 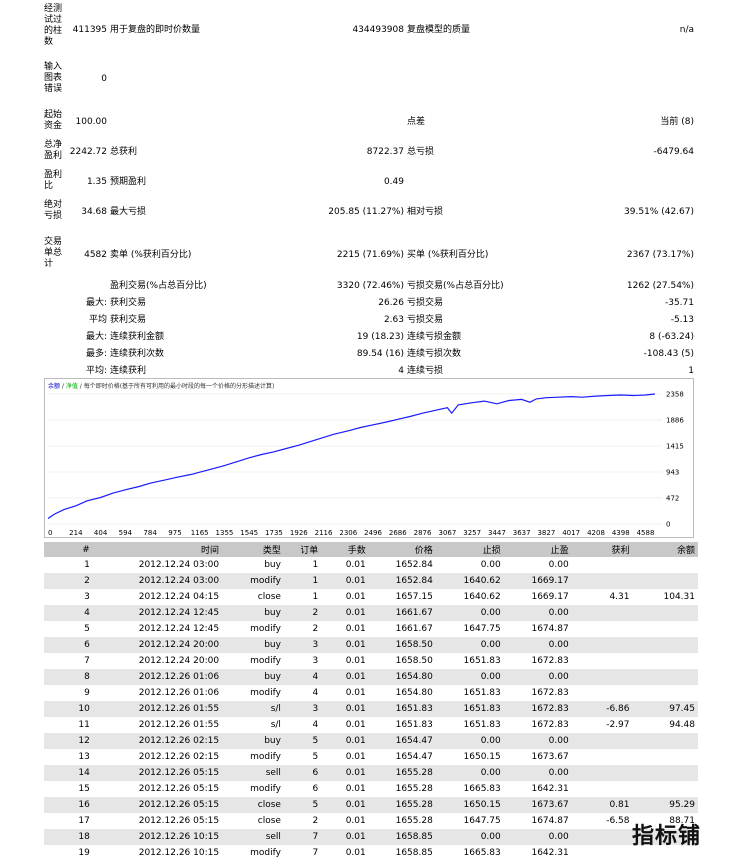 What do you see at coordinates (84, 725) in the screenshot?
I see `col-number-cell: 11` at bounding box center [84, 725].